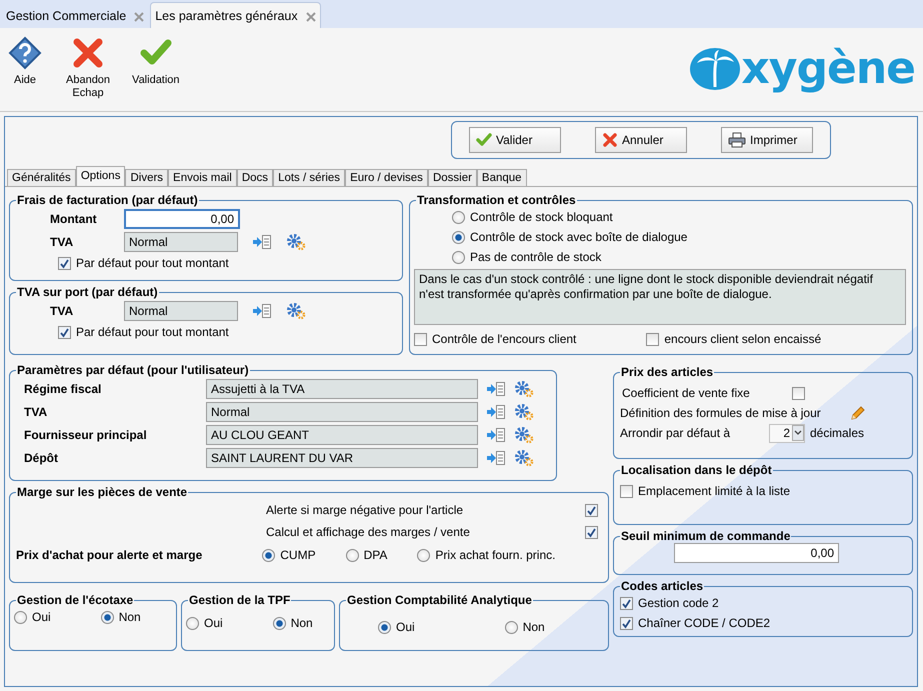  What do you see at coordinates (662, 586) in the screenshot?
I see `group-title: Codes articles` at bounding box center [662, 586].